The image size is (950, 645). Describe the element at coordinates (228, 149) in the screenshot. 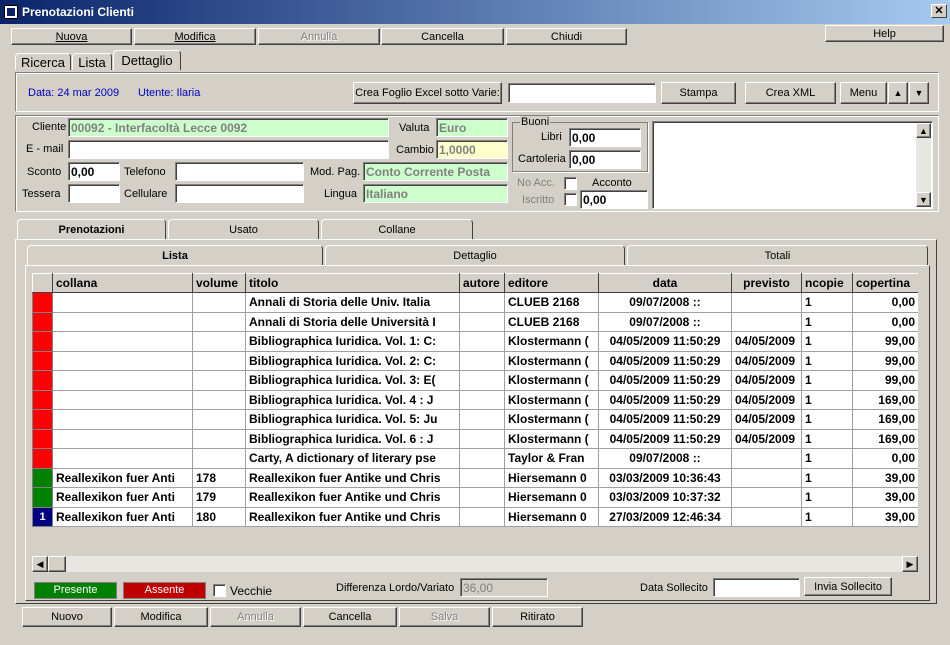

I see `email-field` at that location.